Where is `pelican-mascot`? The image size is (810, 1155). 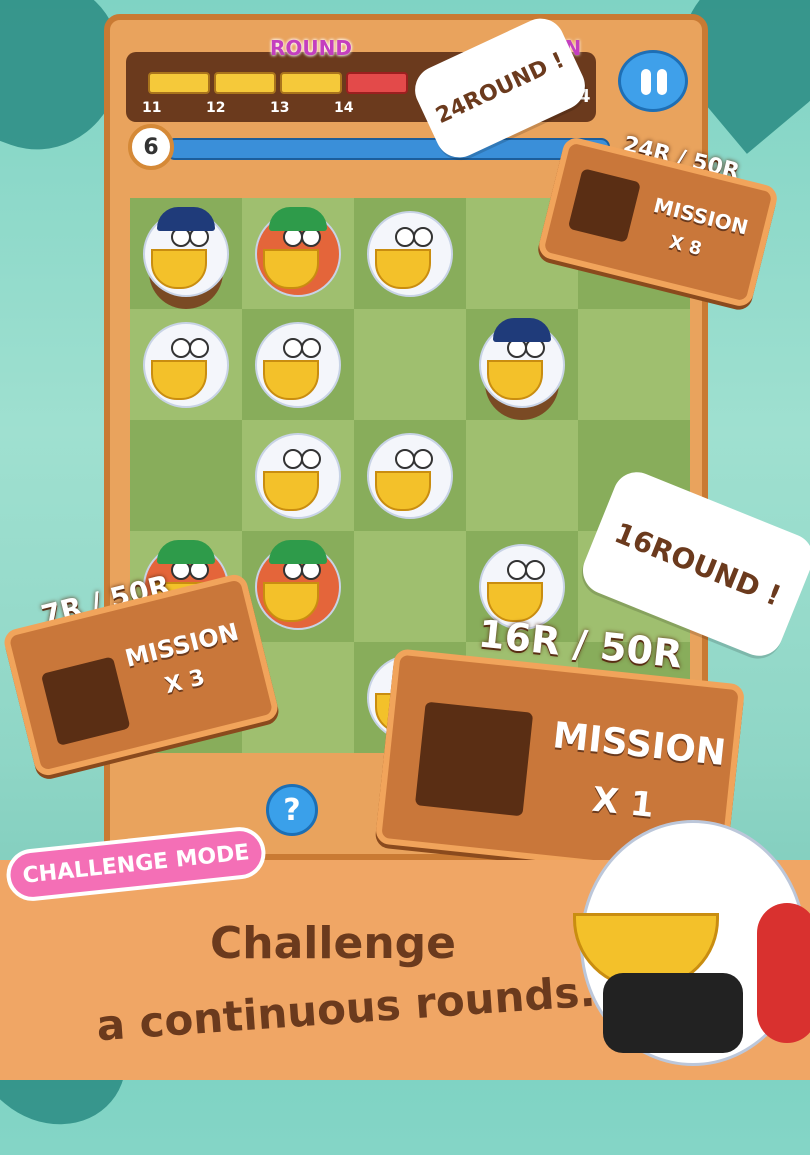 pelican-mascot is located at coordinates (691, 943).